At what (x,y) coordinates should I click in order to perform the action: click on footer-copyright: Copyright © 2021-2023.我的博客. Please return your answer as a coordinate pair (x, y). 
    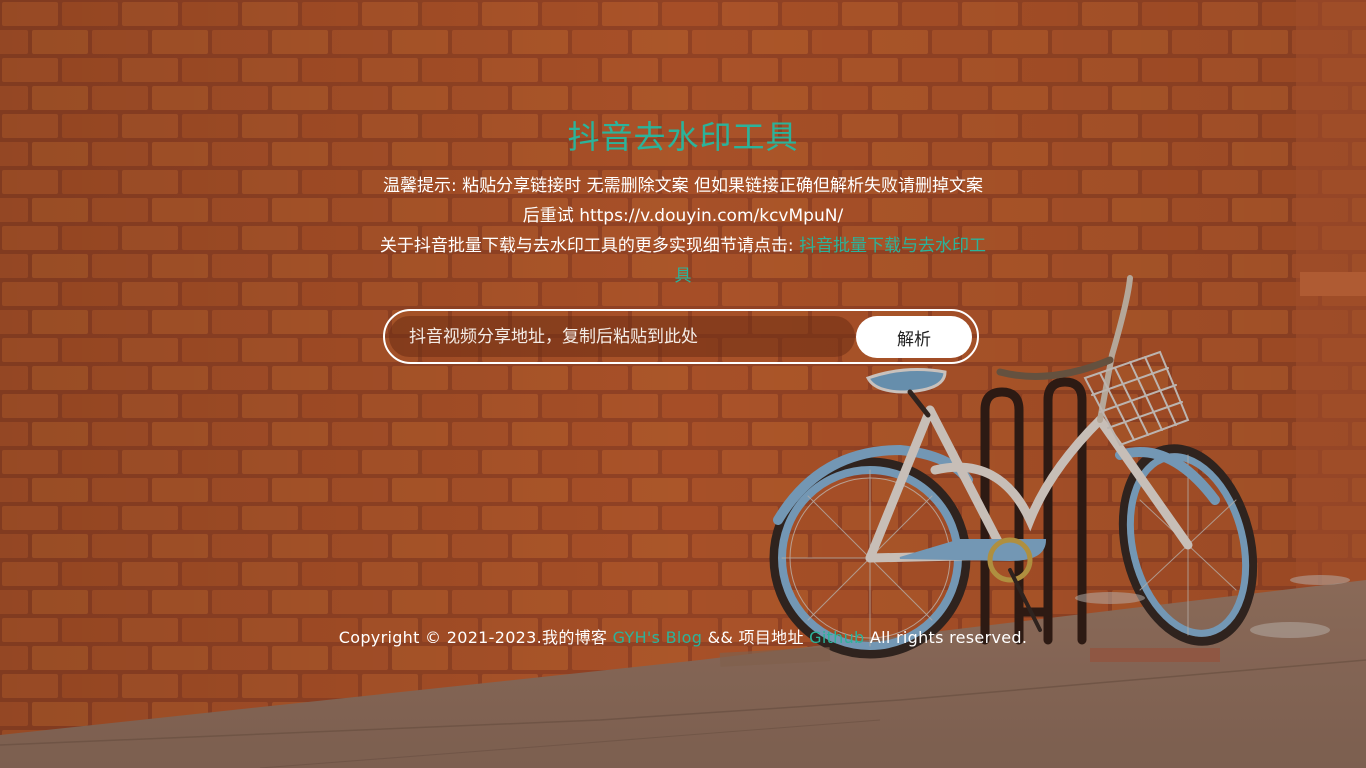
    Looking at the image, I should click on (475, 637).